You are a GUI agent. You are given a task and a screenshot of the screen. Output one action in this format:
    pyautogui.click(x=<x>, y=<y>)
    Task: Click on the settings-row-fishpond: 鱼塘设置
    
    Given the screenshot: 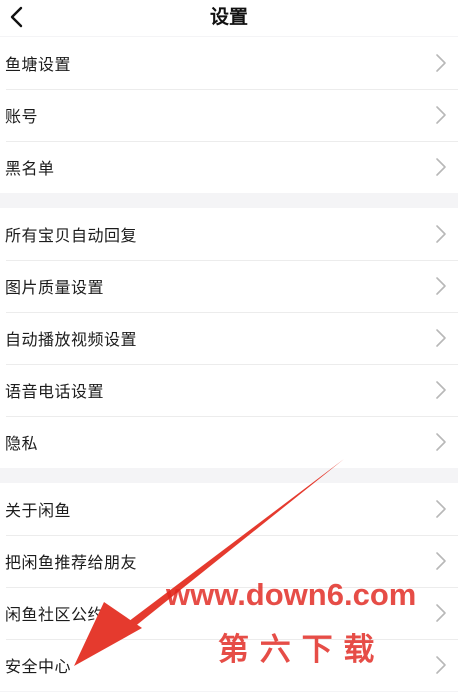 What is the action you would take?
    pyautogui.click(x=229, y=63)
    